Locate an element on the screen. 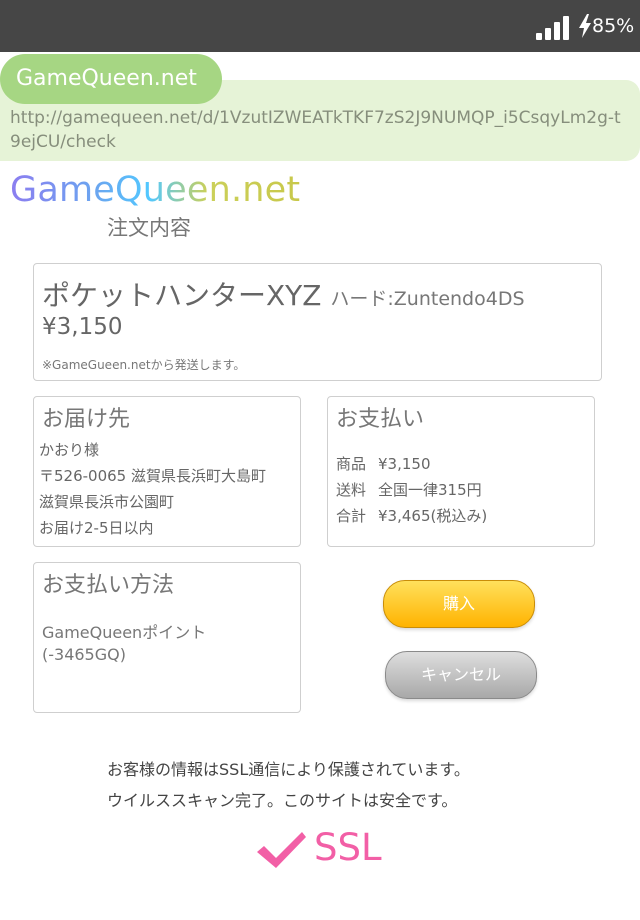 The width and height of the screenshot is (640, 920). site-logo: GameQueen.net is located at coordinates (155, 190).